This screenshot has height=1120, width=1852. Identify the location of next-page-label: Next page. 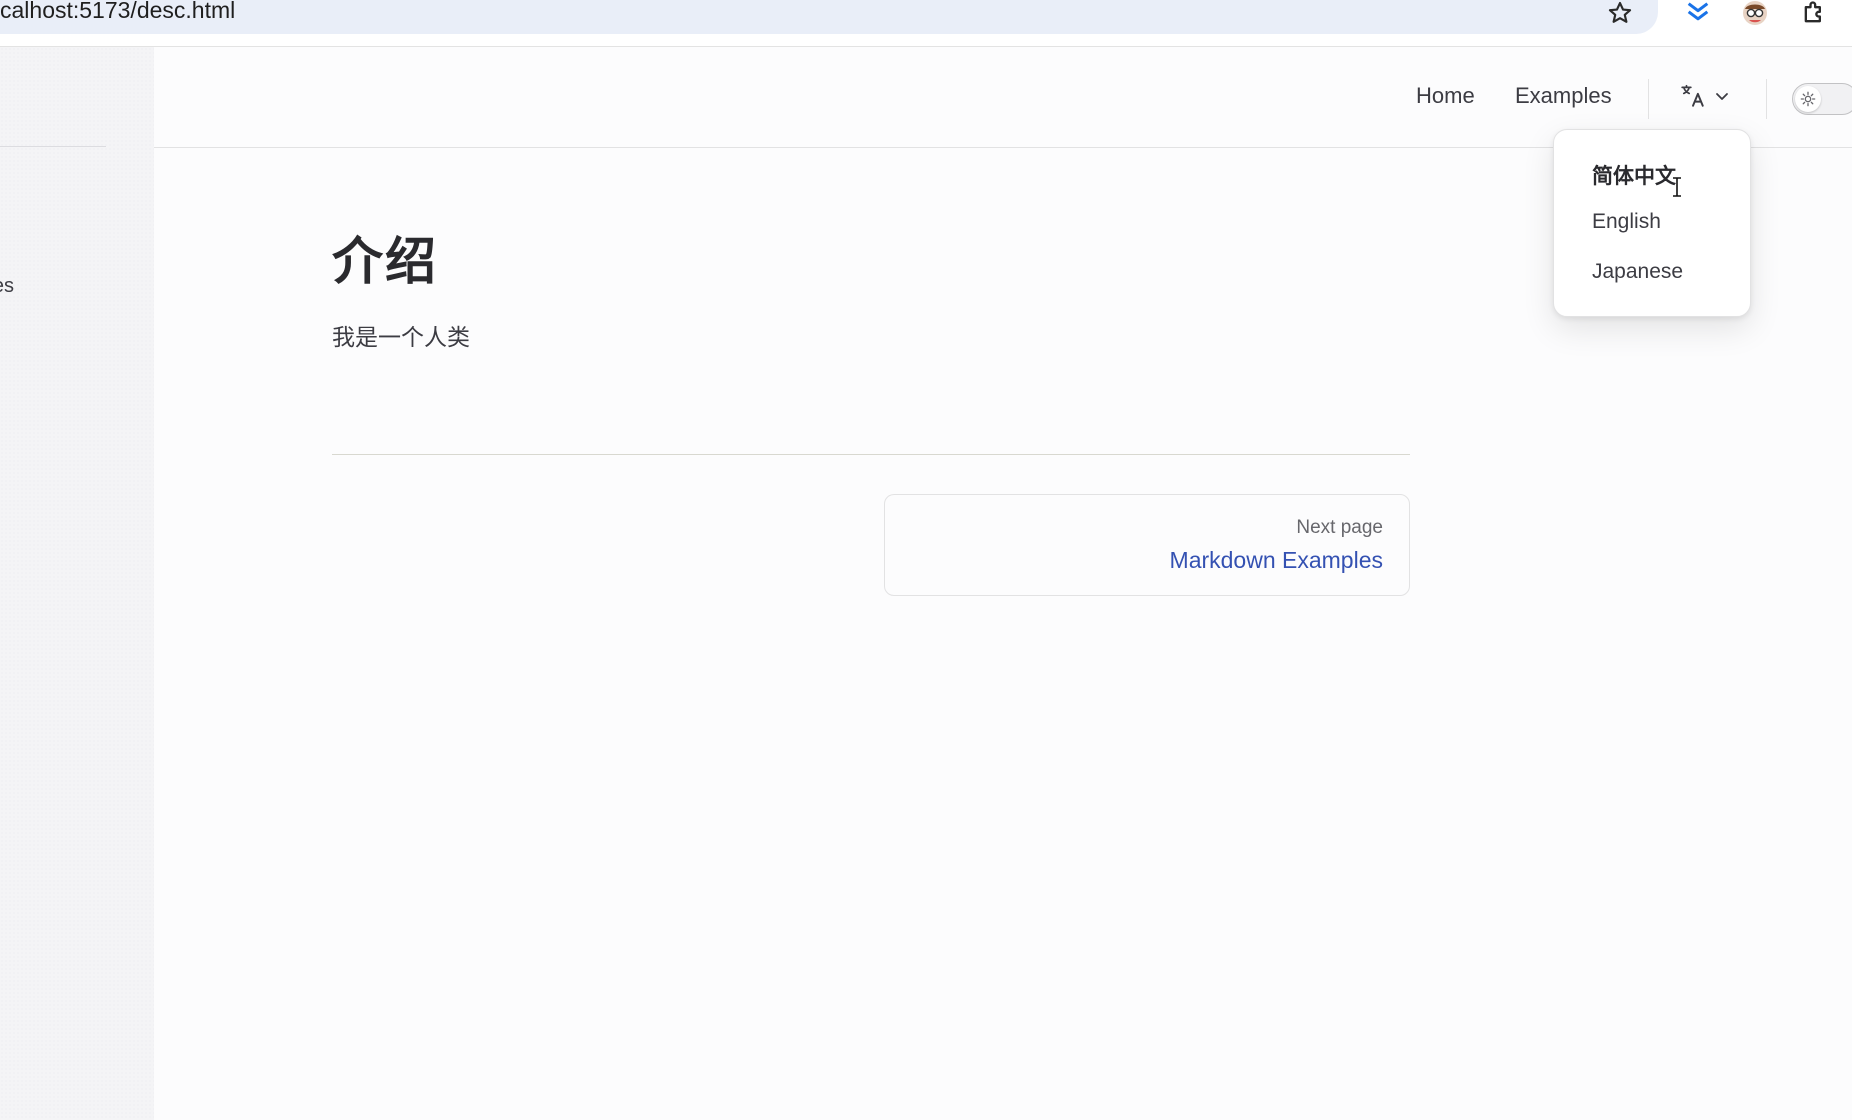
(1339, 527).